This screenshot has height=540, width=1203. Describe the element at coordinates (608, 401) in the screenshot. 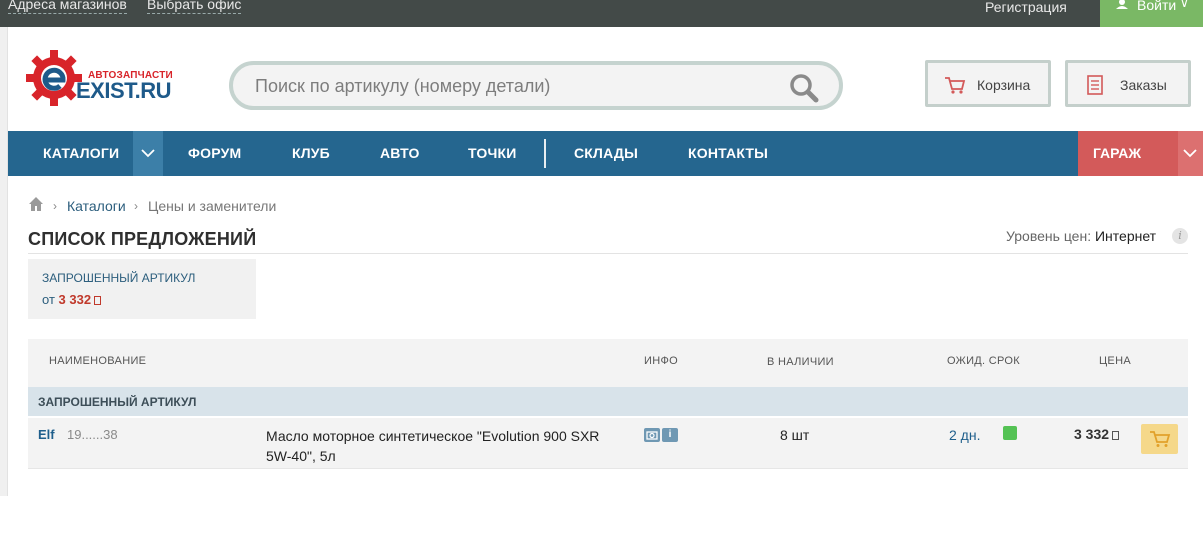

I see `group-requested-article: ЗАПРОШЕННЫЙ АРТИКУЛ` at that location.